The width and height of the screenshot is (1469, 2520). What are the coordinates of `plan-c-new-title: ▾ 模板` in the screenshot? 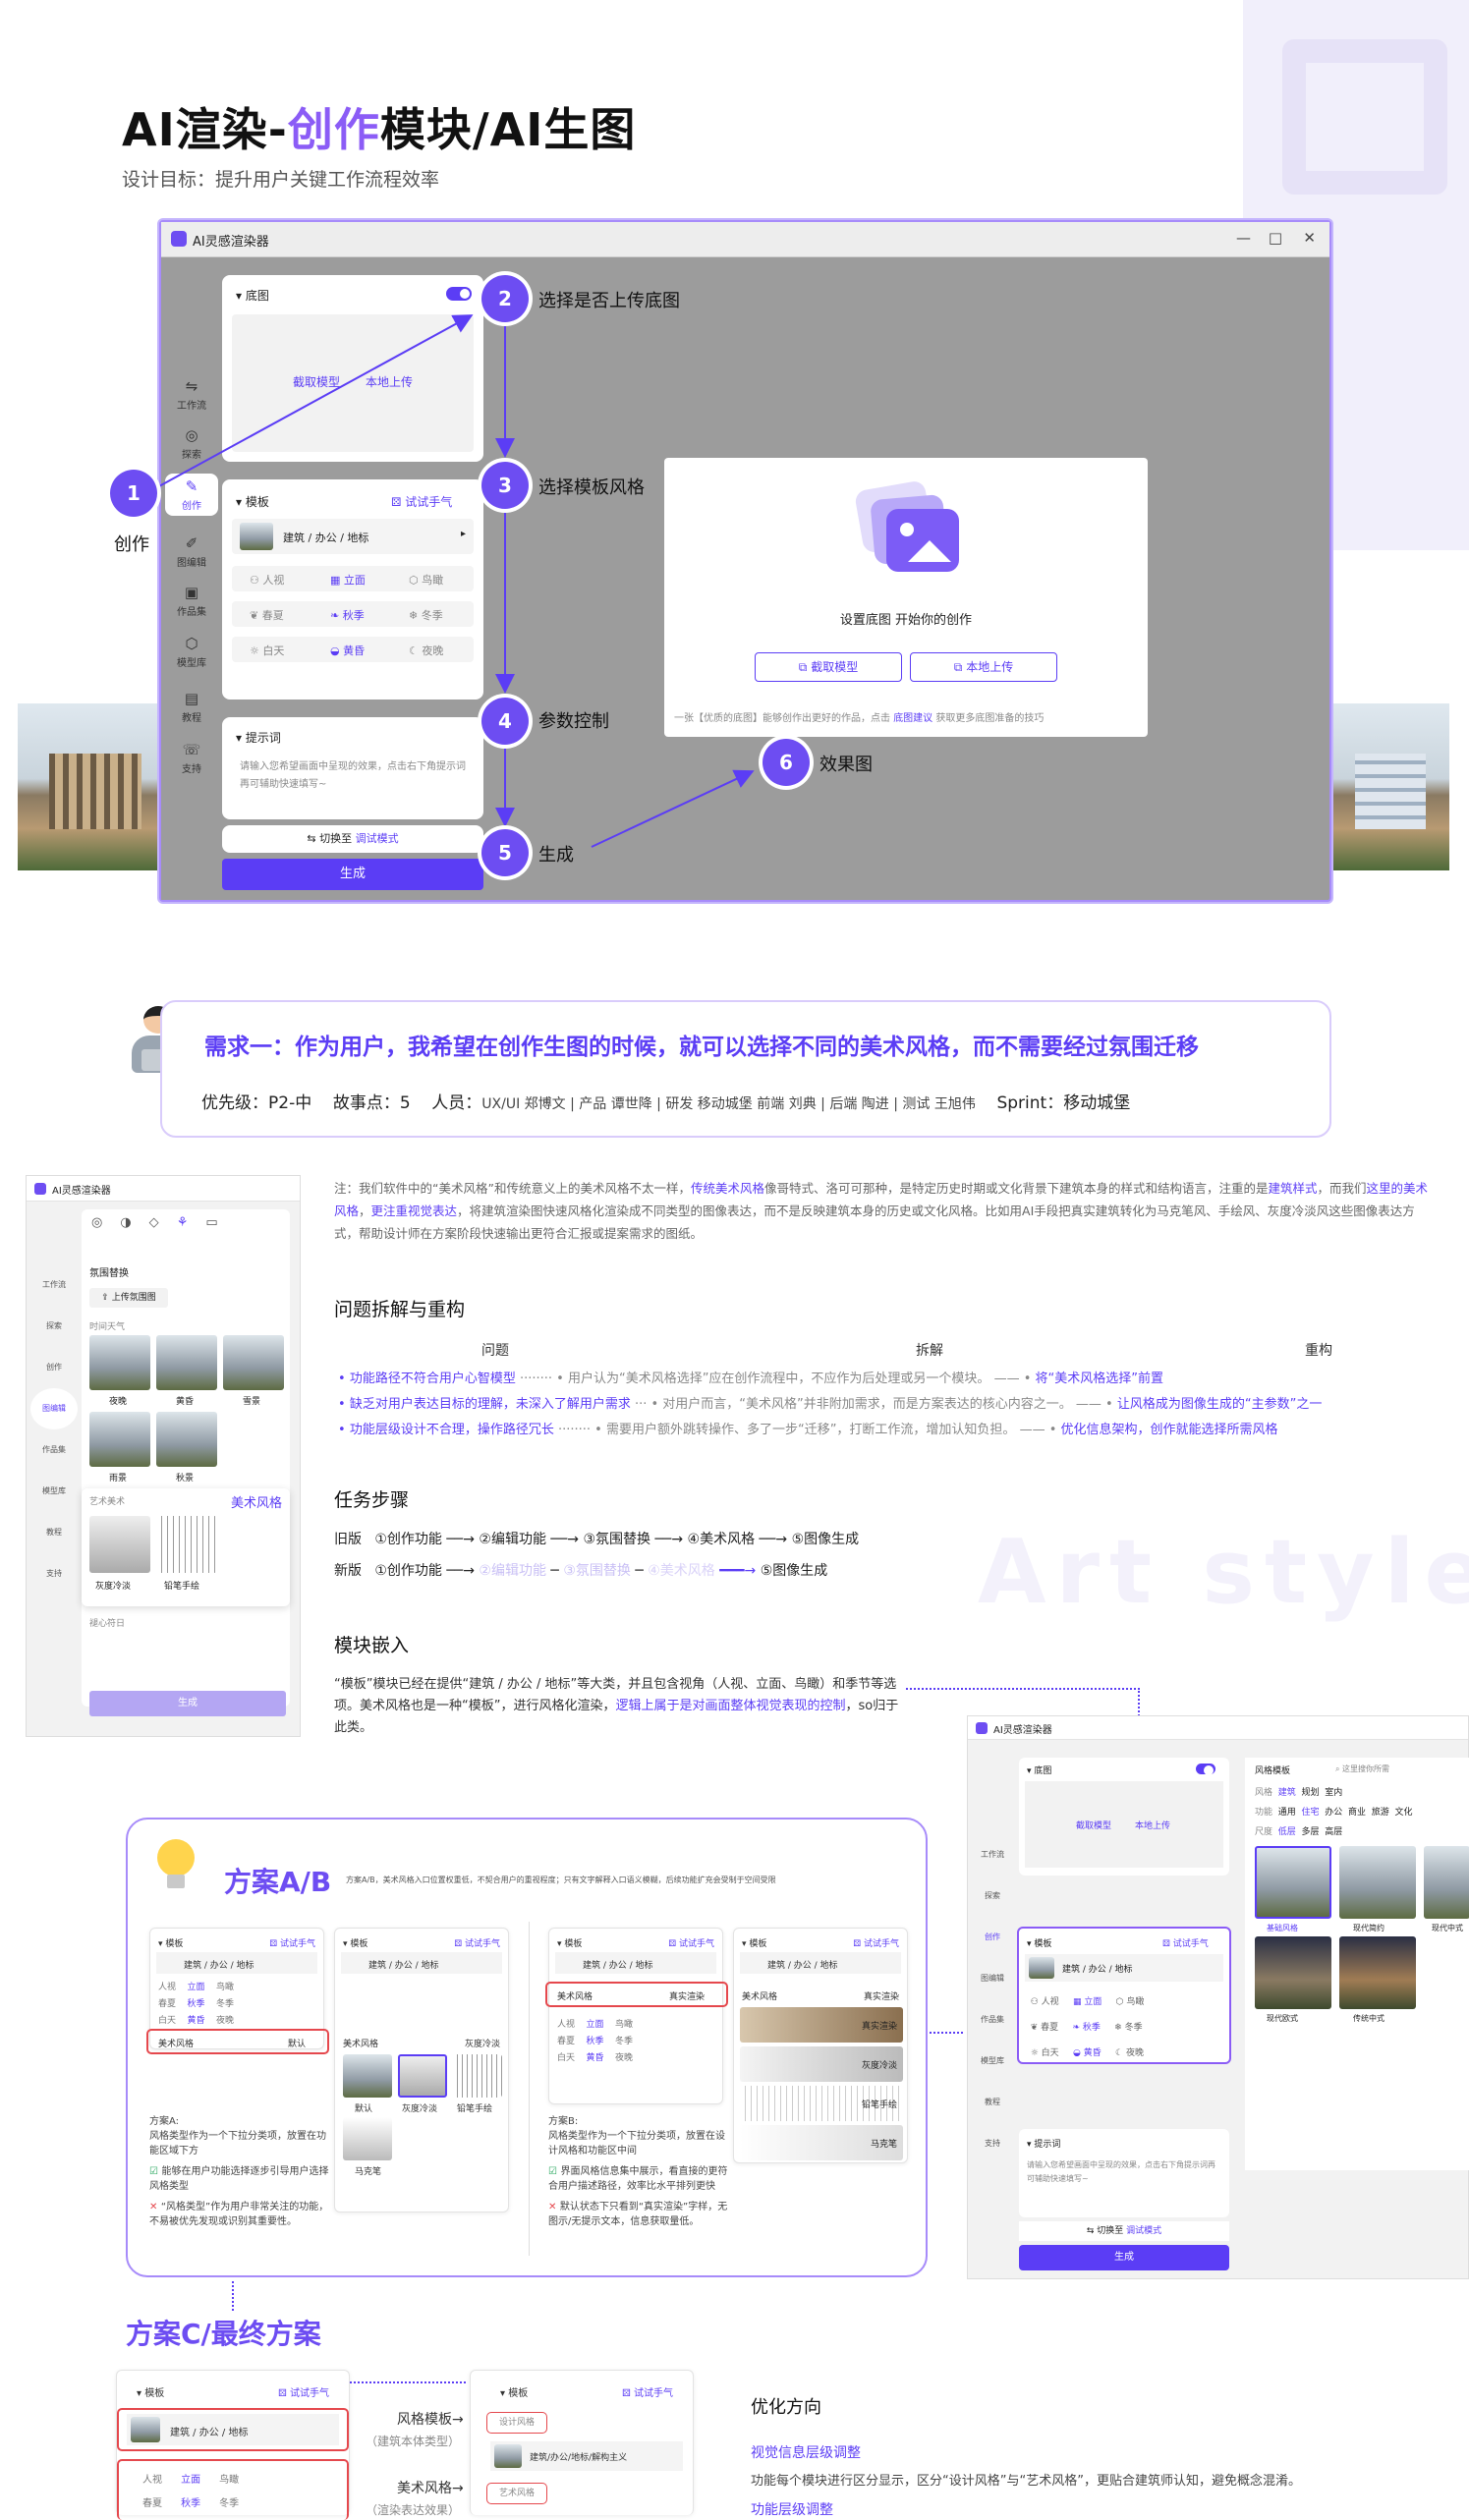 It's located at (514, 2393).